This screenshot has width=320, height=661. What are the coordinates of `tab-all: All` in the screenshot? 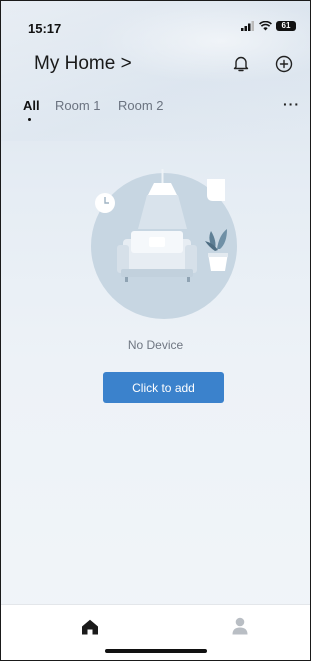 It's located at (31, 105).